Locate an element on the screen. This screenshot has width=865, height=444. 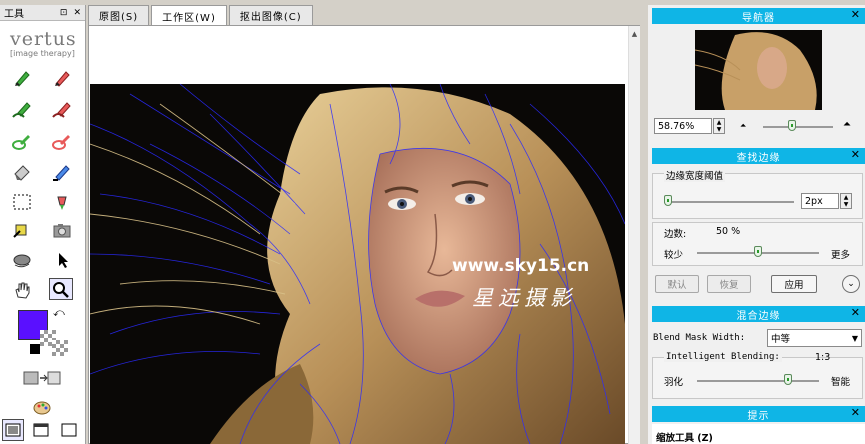
fg-picker-icon is located at coordinates (22, 230).